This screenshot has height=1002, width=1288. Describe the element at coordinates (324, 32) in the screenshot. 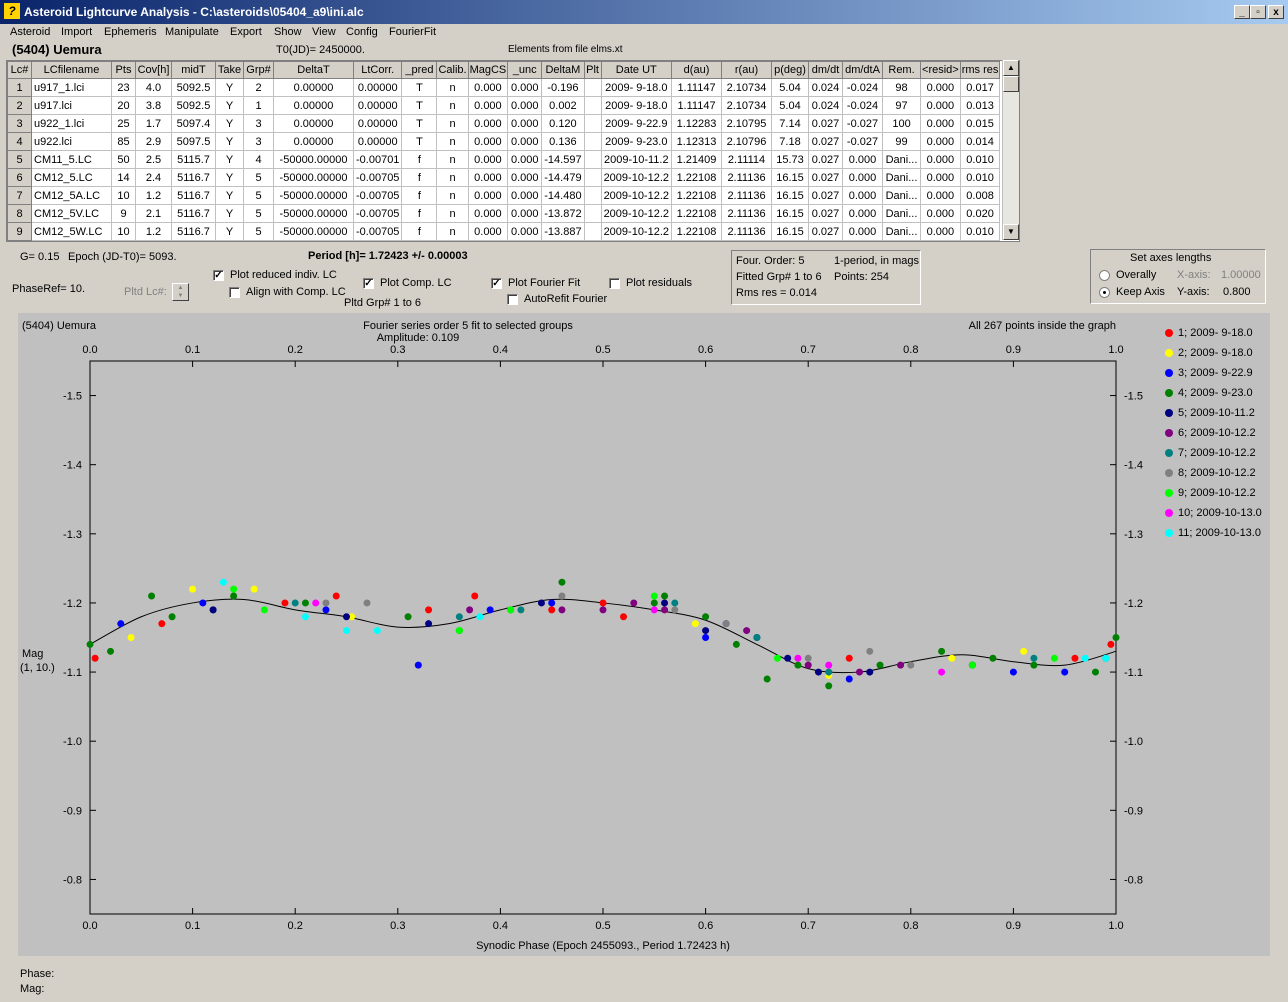

I see `menu-view: View` at that location.